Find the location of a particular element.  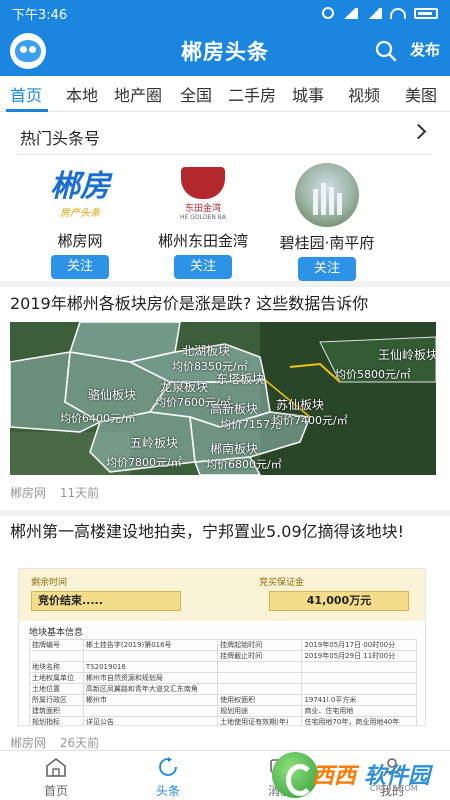

refresh-icon is located at coordinates (168, 766).